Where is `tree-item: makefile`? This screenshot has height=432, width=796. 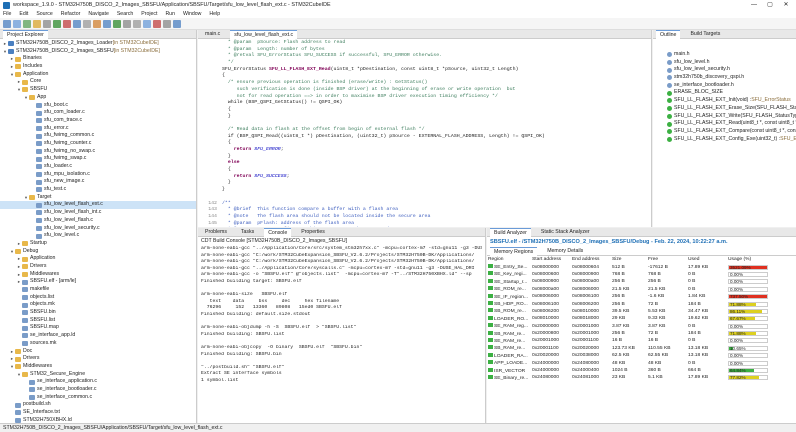 tree-item: makefile is located at coordinates (98, 290).